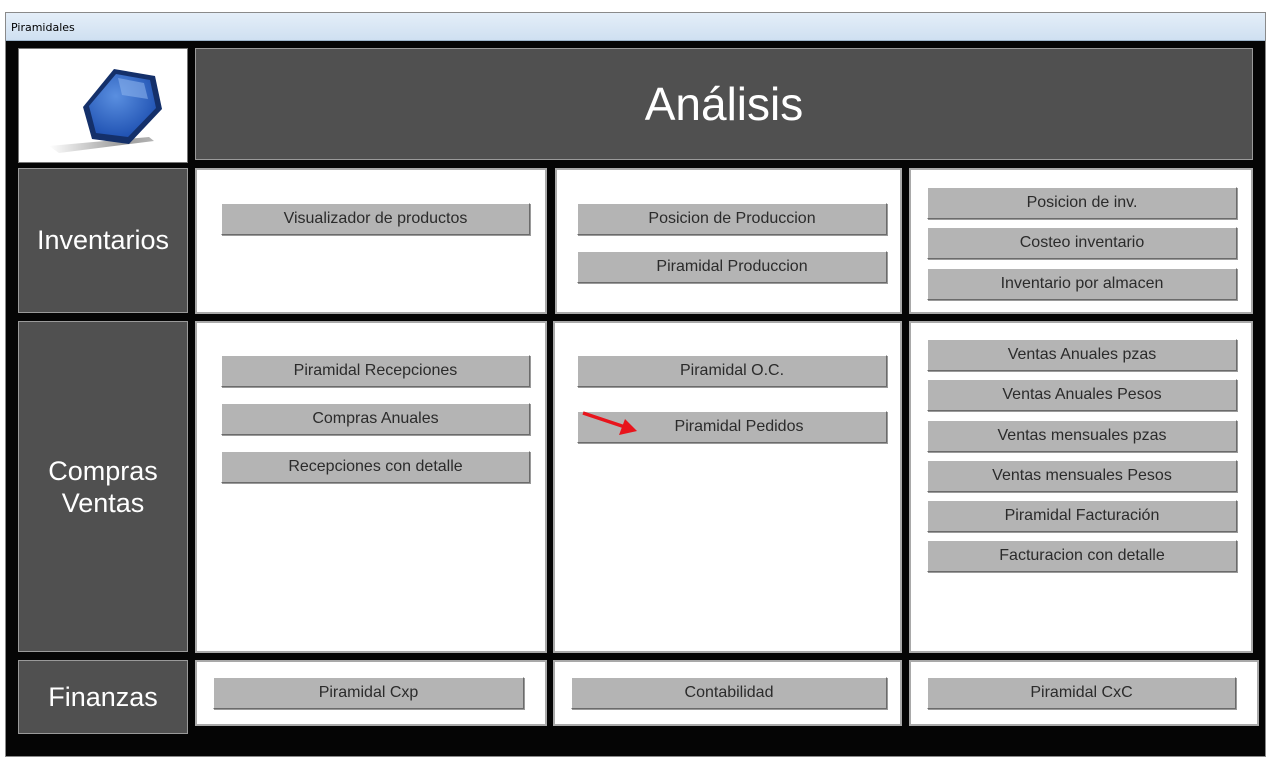 This screenshot has width=1269, height=757. Describe the element at coordinates (1082, 284) in the screenshot. I see `inventario-almacen-button: Inventario por almacen` at that location.